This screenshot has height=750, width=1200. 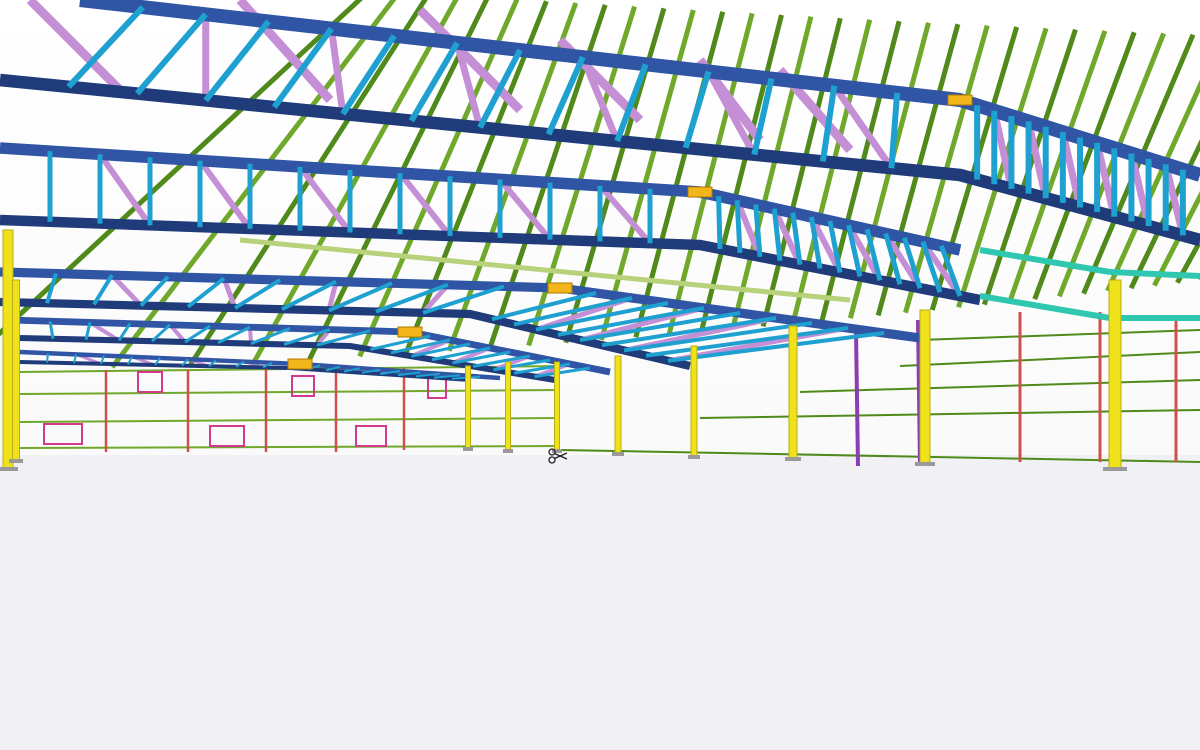 What do you see at coordinates (888, 393) in the screenshot?
I see `purple-posts` at bounding box center [888, 393].